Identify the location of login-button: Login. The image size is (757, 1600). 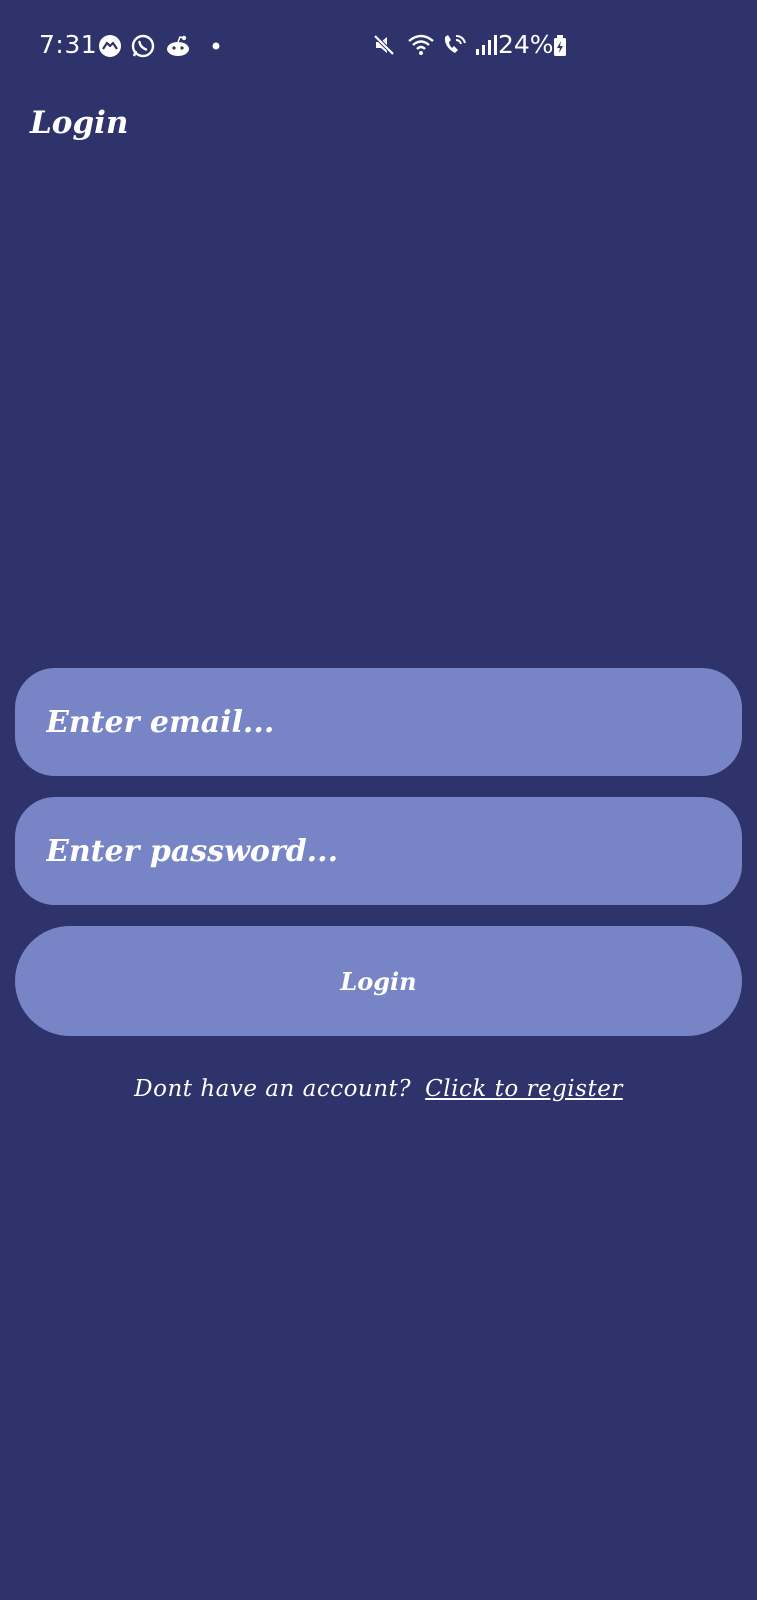
(378, 981).